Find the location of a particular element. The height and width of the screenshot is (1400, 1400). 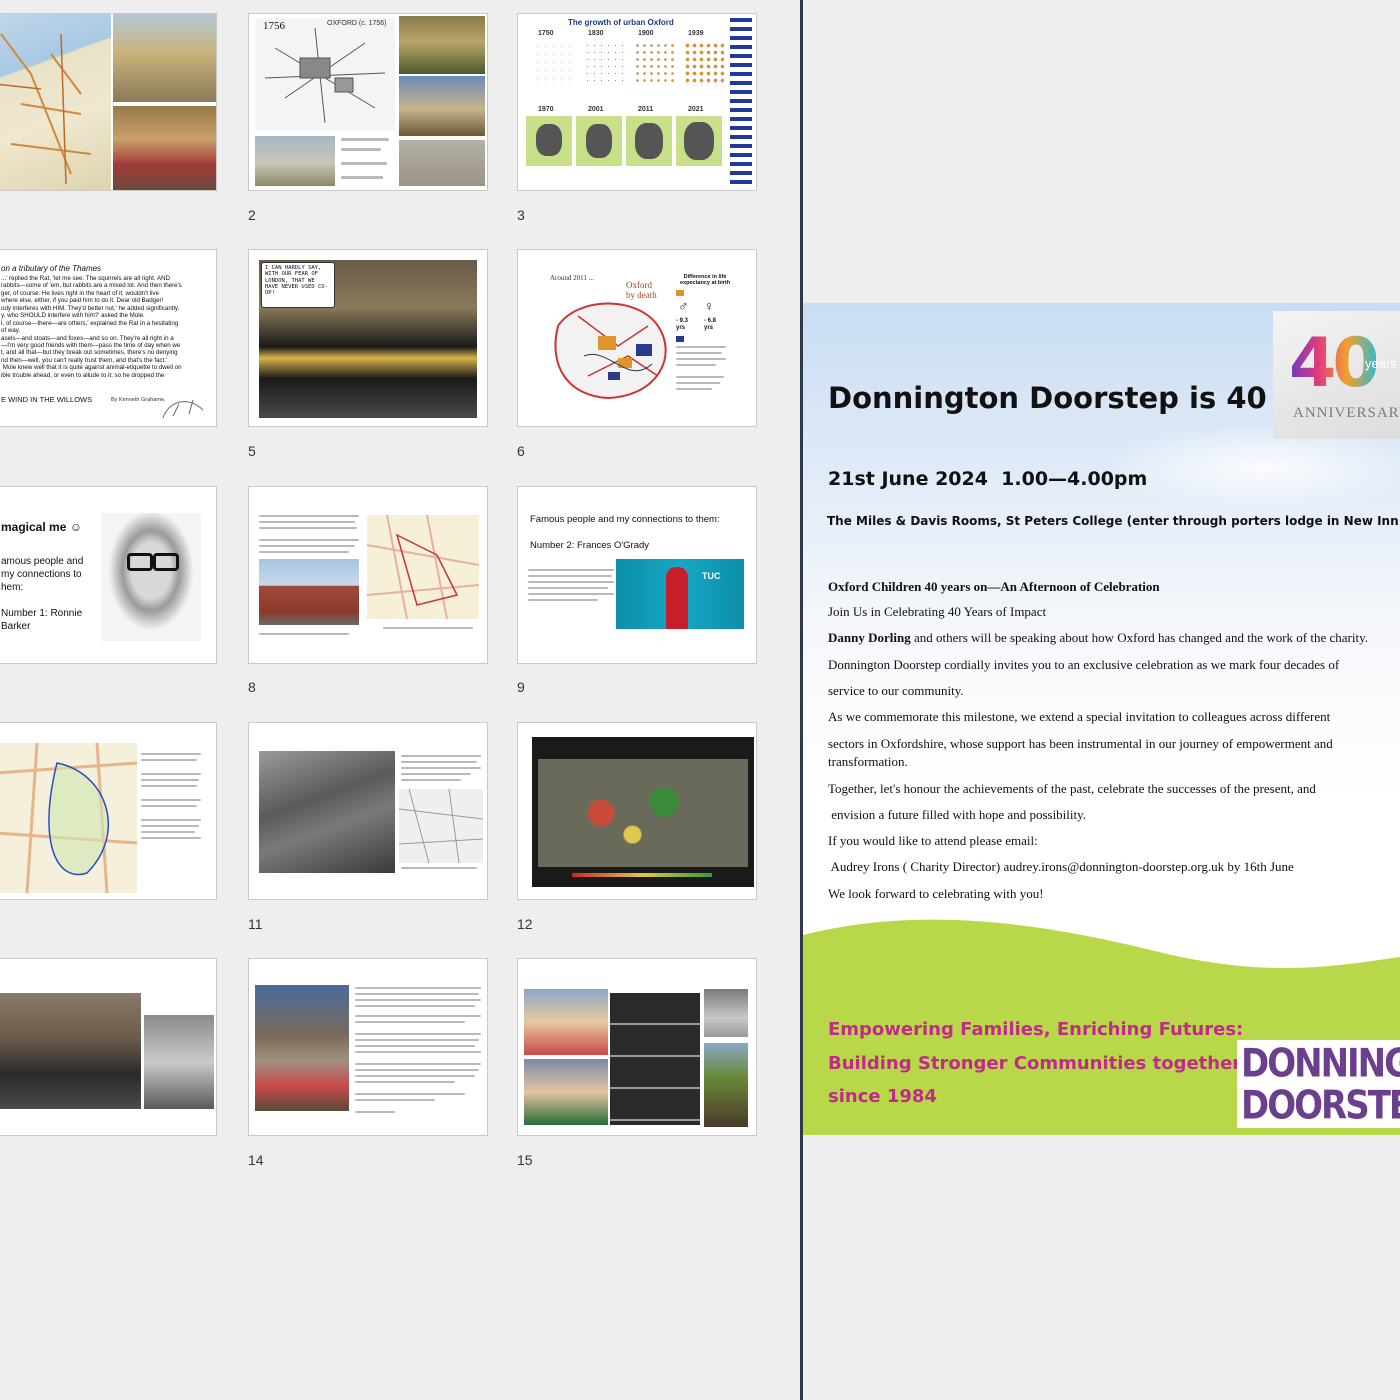

slide-heading: on a tributary of the Thames is located at coordinates (51, 268).